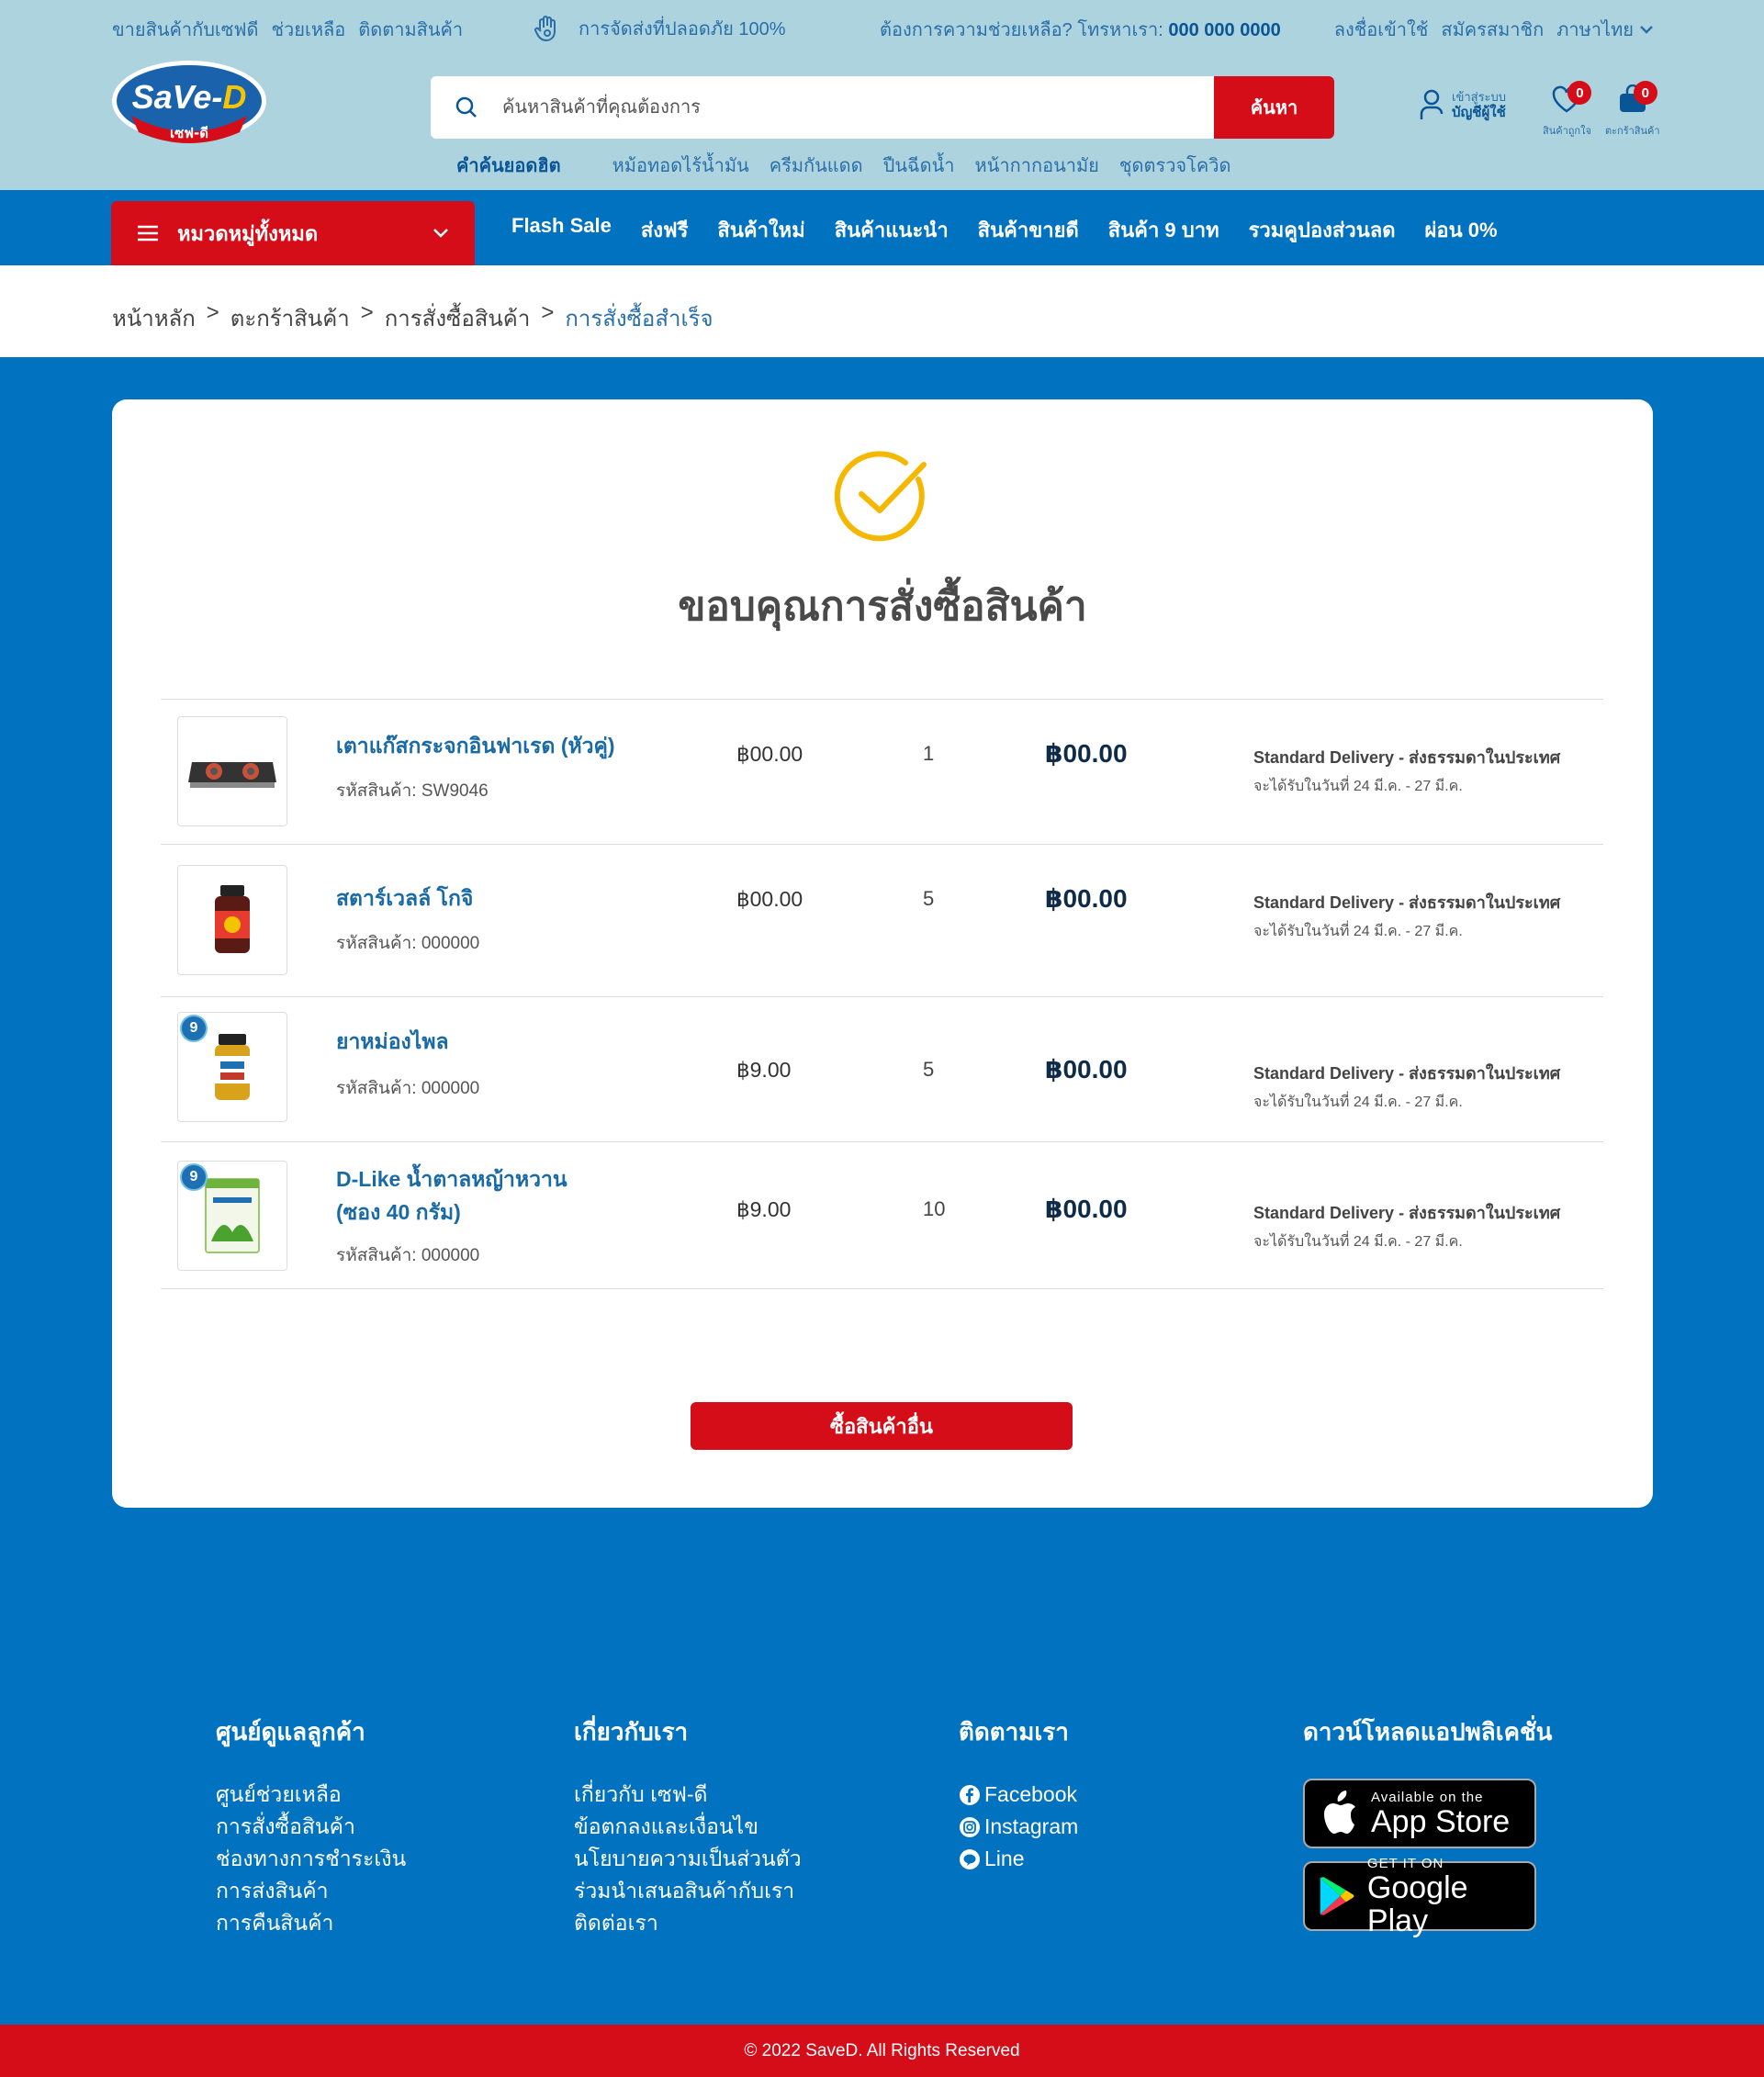 This screenshot has height=2077, width=1764. I want to click on breadcrumb-current: การสั่งซื้อสำเร็จ, so click(639, 319).